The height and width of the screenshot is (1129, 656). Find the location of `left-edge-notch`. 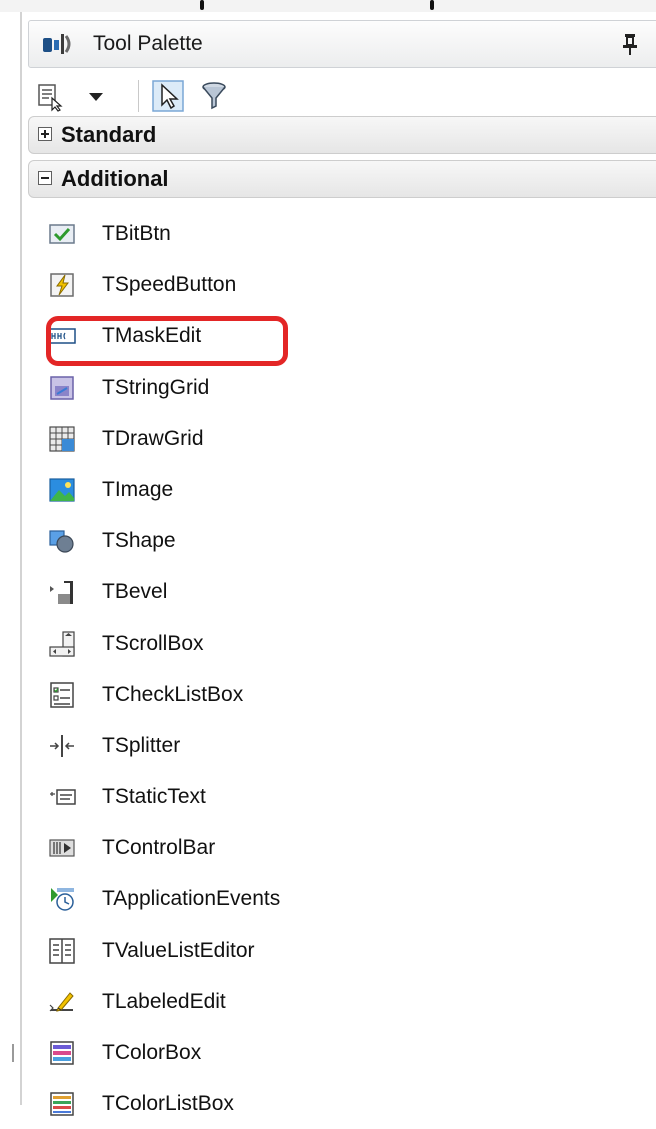

left-edge-notch is located at coordinates (13, 1053).